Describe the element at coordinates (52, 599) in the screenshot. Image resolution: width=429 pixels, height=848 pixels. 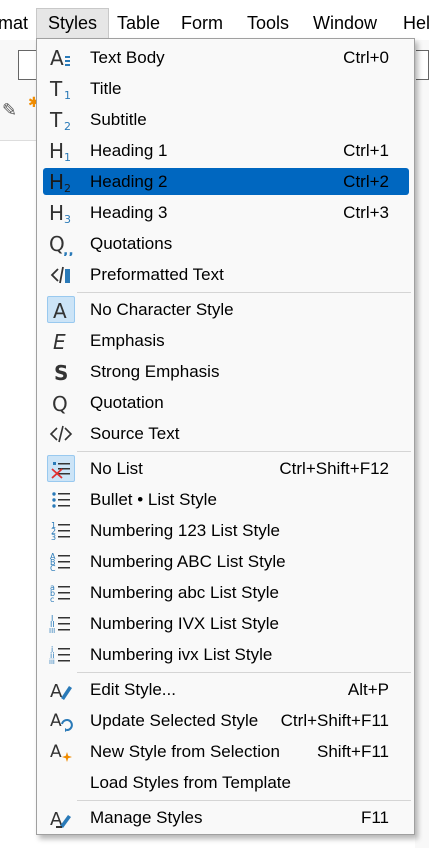
I see `svg-text: c` at that location.